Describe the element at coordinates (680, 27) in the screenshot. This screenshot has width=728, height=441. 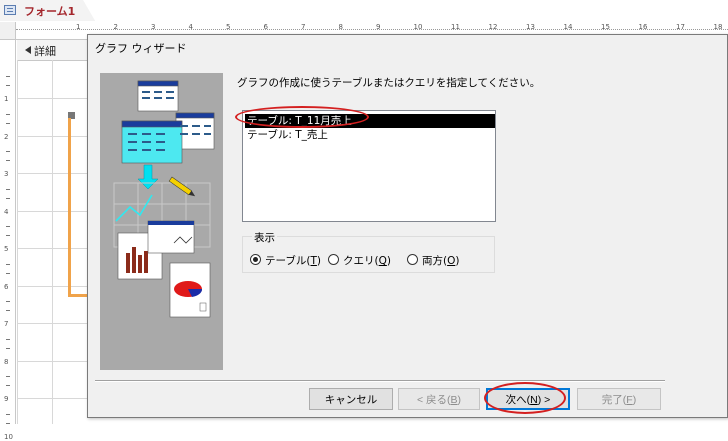
I see `ruler-tick-label: 17` at that location.